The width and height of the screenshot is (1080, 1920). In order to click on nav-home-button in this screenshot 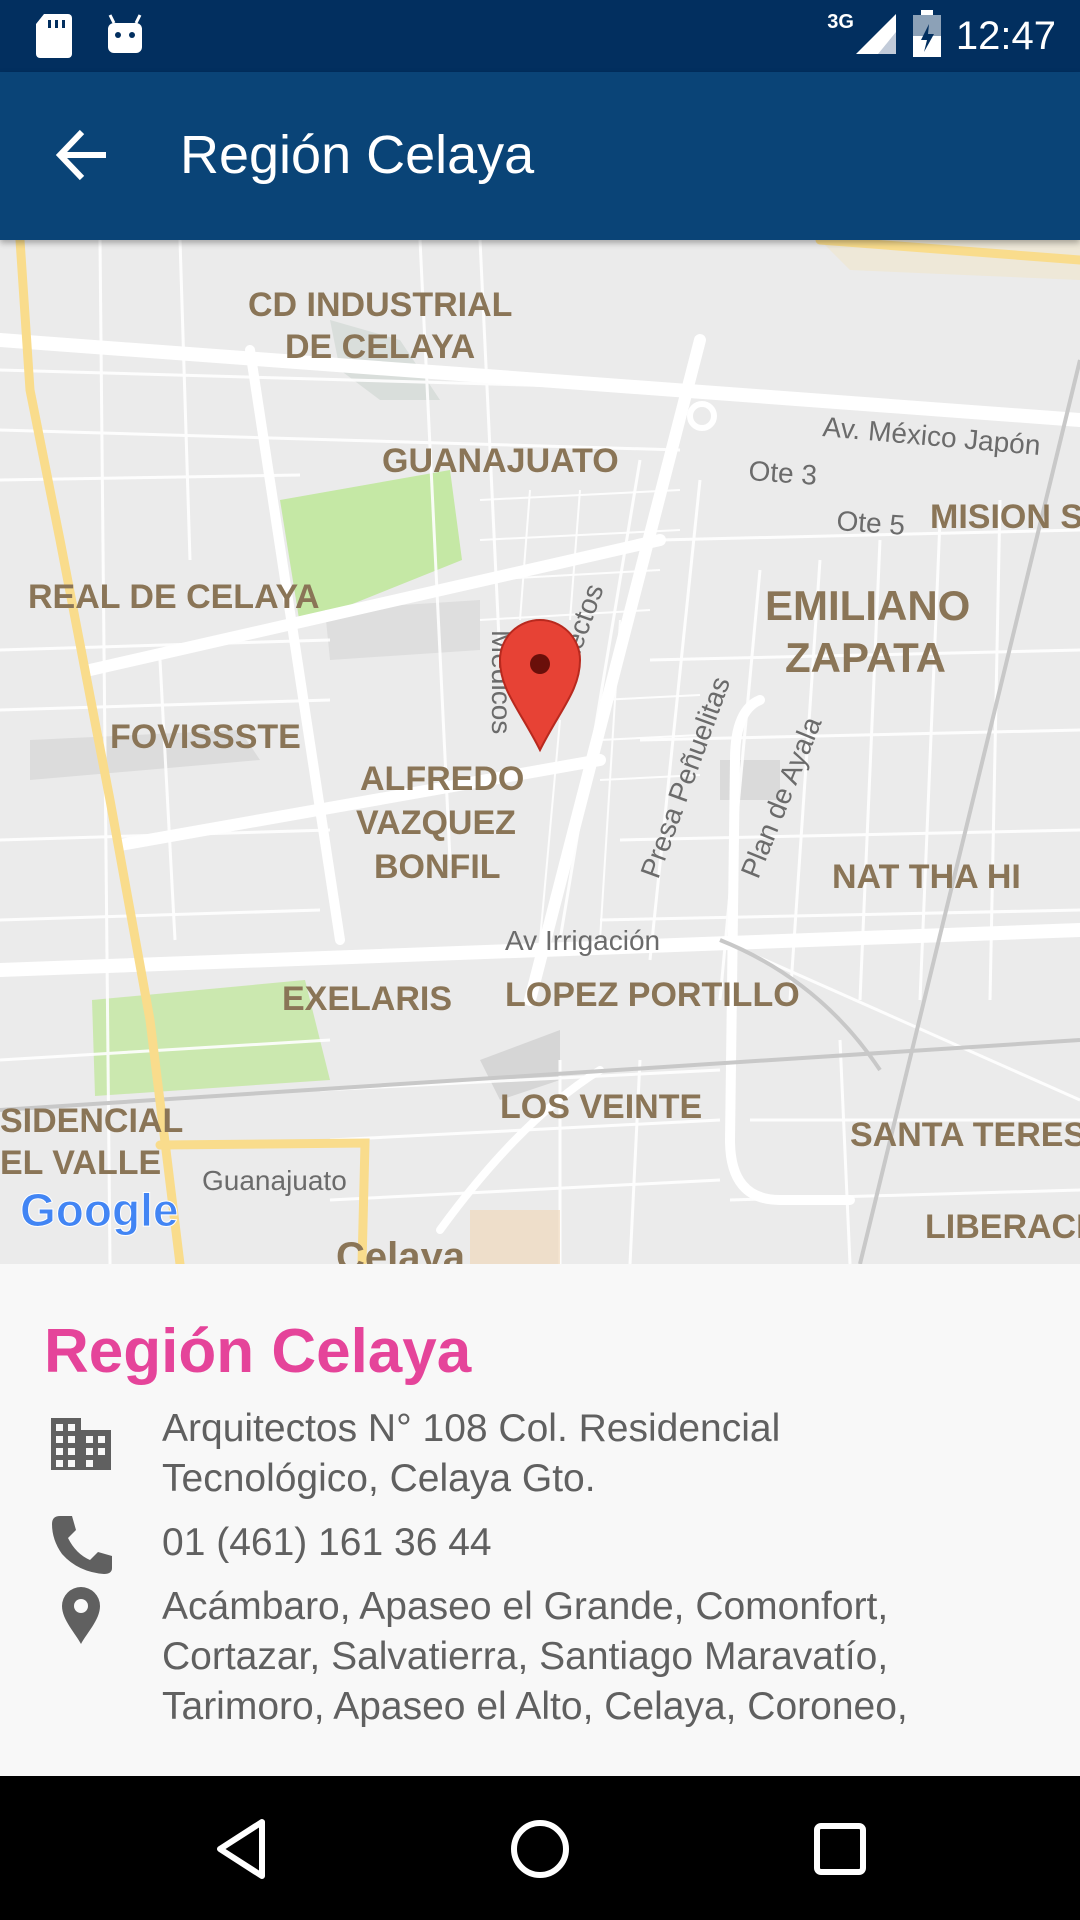, I will do `click(540, 1849)`.